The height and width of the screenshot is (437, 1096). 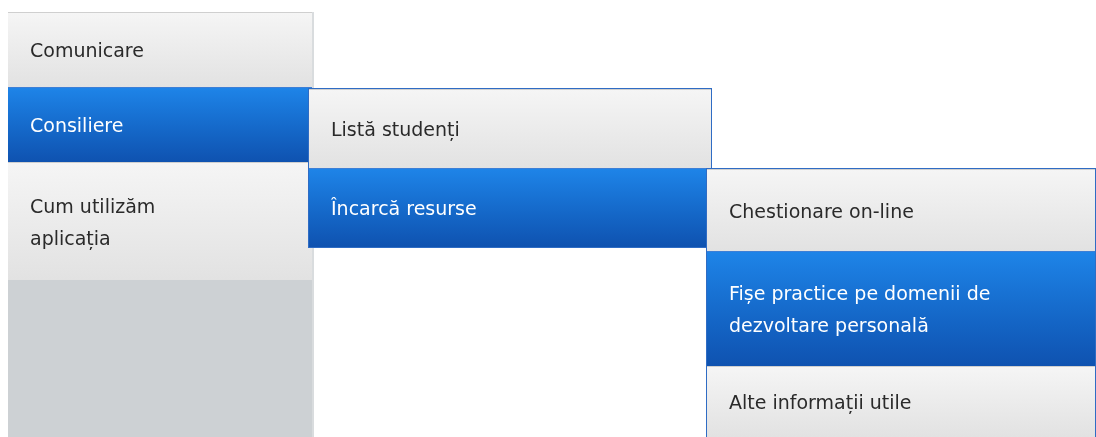 What do you see at coordinates (901, 308) in the screenshot?
I see `menu-item: Fișe practice pe domenii de dezvoltare personală` at bounding box center [901, 308].